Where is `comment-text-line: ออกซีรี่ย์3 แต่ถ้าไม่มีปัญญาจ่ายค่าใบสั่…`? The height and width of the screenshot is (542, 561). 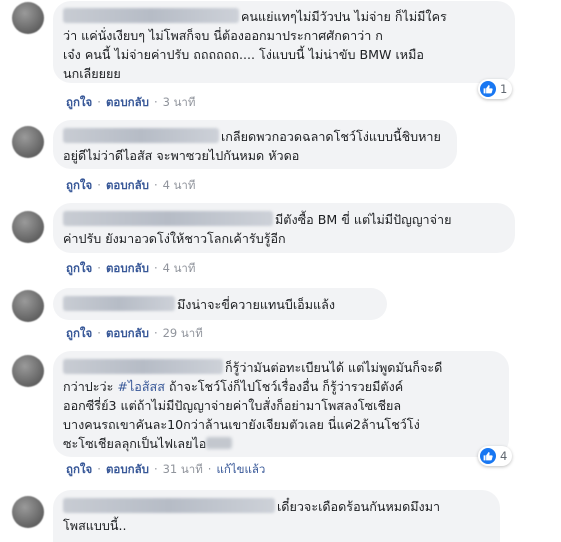 comment-text-line: ออกซีรี่ย์3 แต่ถ้าไม่มีปัญญาจ่ายค่าใบสั่… is located at coordinates (232, 405).